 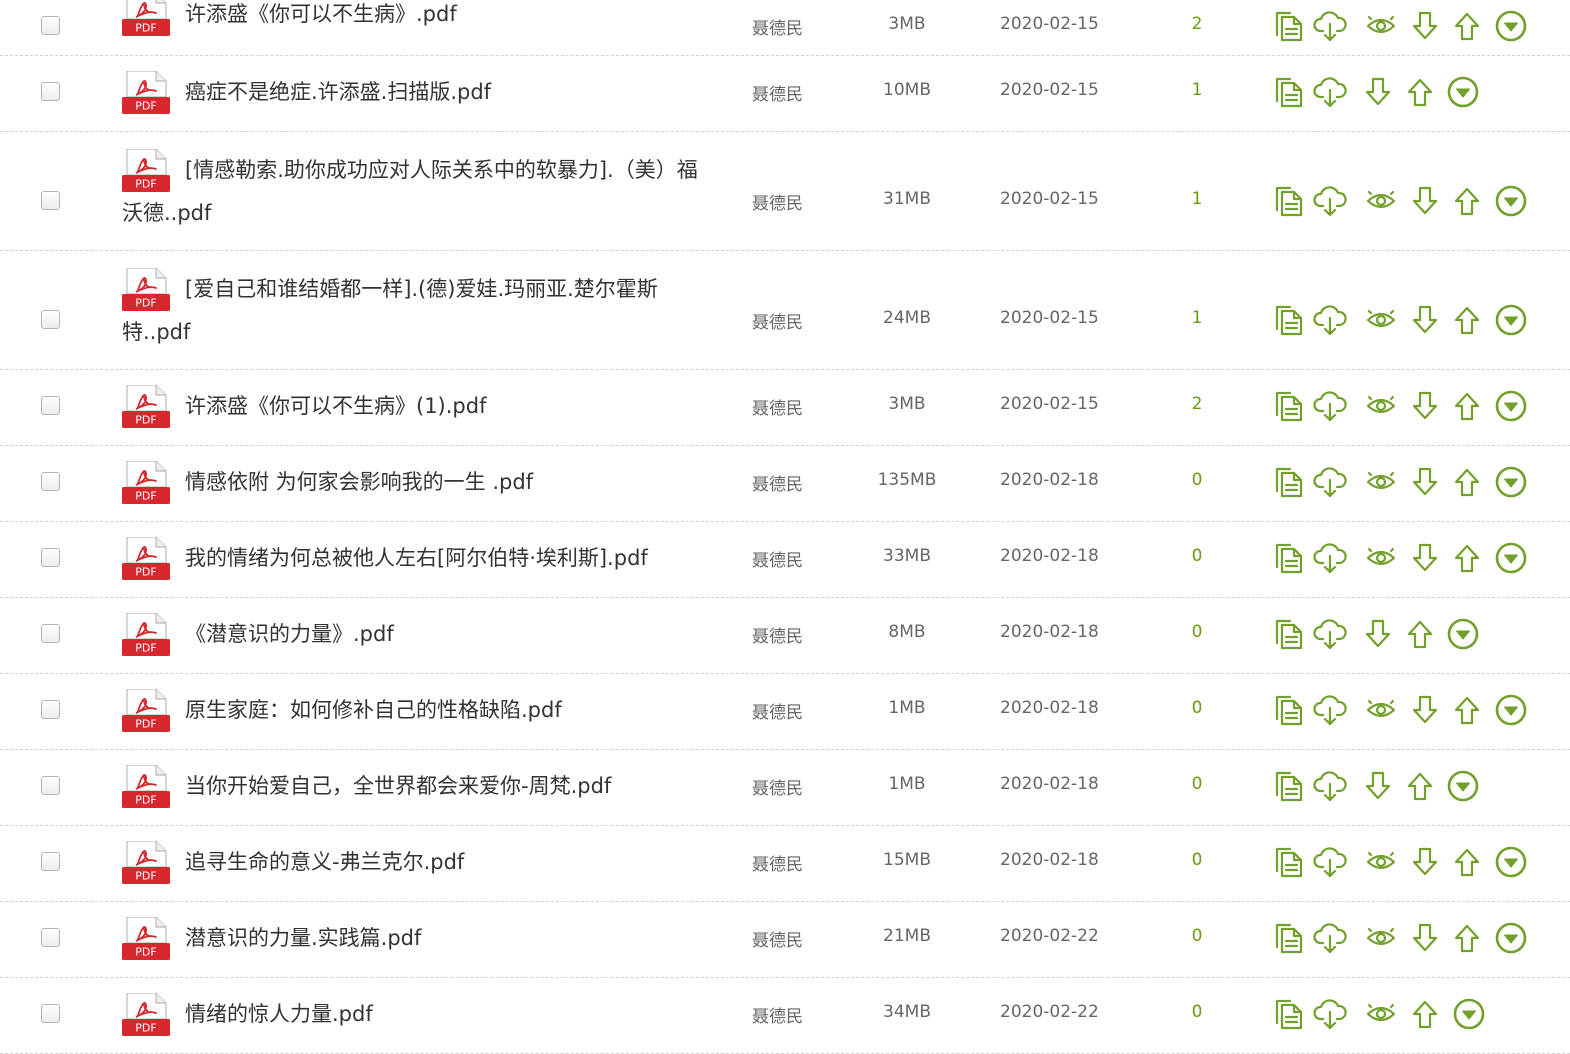 I want to click on file-name: PDF 追寻生命的意义-弗兰克尔.pdf, so click(x=422, y=862).